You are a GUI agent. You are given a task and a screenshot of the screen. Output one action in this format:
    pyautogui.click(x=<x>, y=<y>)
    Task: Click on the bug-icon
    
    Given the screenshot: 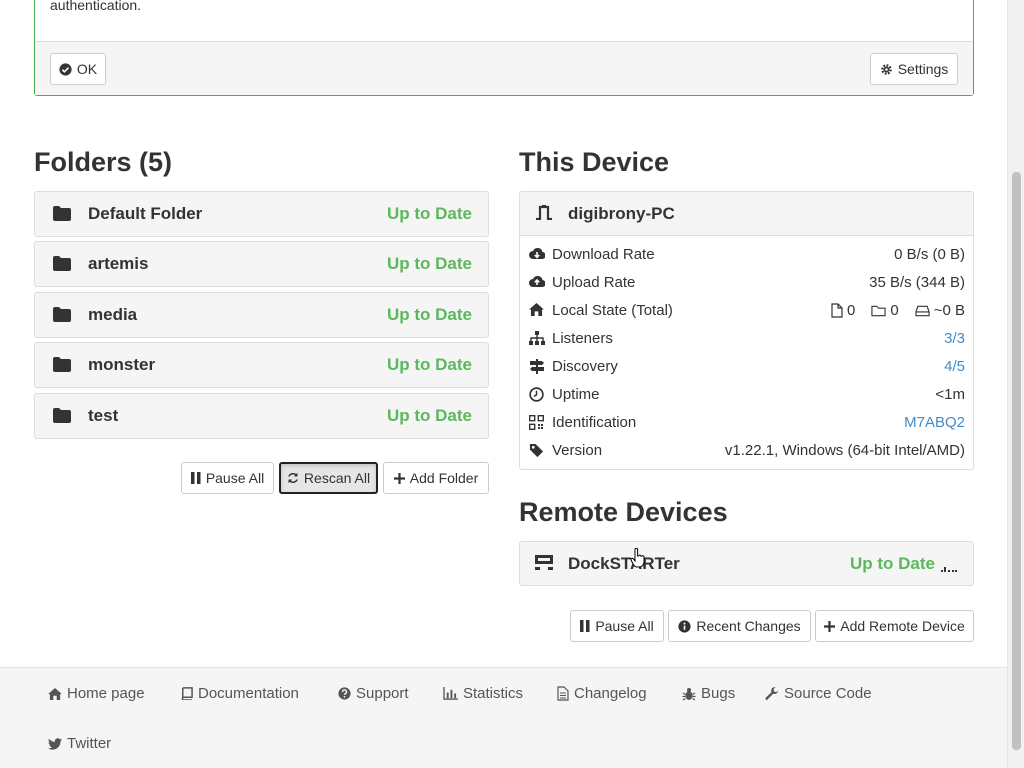 What is the action you would take?
    pyautogui.click(x=689, y=694)
    